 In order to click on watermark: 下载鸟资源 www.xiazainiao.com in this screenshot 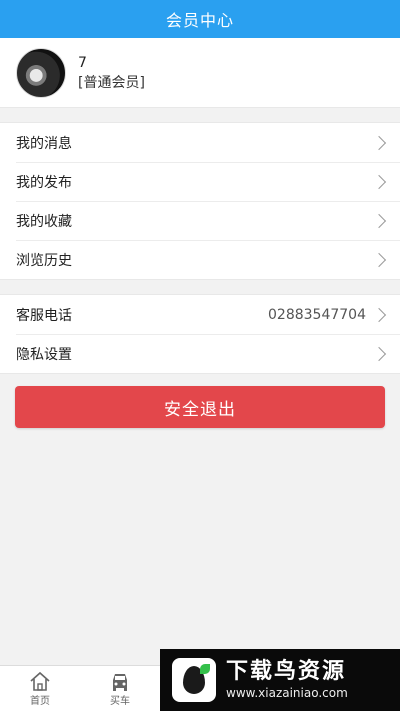, I will do `click(280, 680)`.